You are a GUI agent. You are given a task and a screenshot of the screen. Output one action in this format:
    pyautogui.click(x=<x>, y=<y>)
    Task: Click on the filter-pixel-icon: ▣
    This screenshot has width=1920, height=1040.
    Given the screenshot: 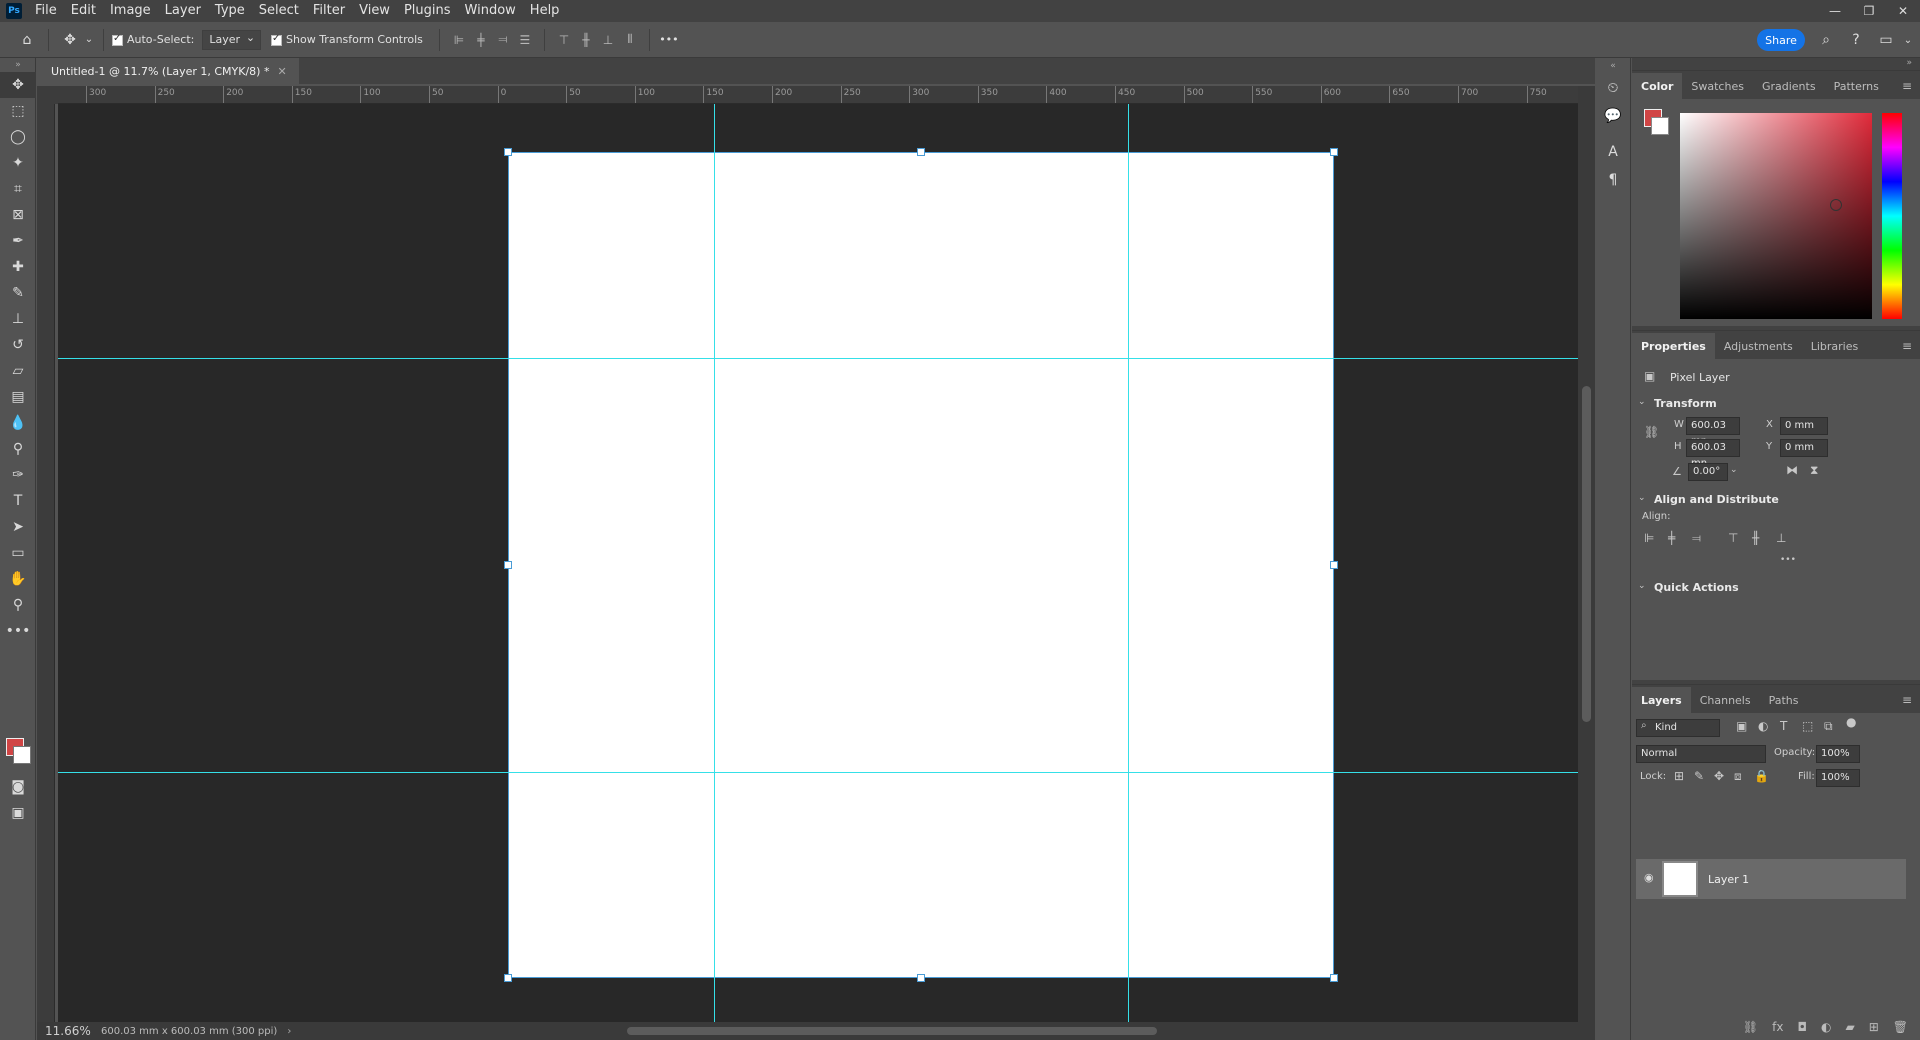 What is the action you would take?
    pyautogui.click(x=1741, y=726)
    